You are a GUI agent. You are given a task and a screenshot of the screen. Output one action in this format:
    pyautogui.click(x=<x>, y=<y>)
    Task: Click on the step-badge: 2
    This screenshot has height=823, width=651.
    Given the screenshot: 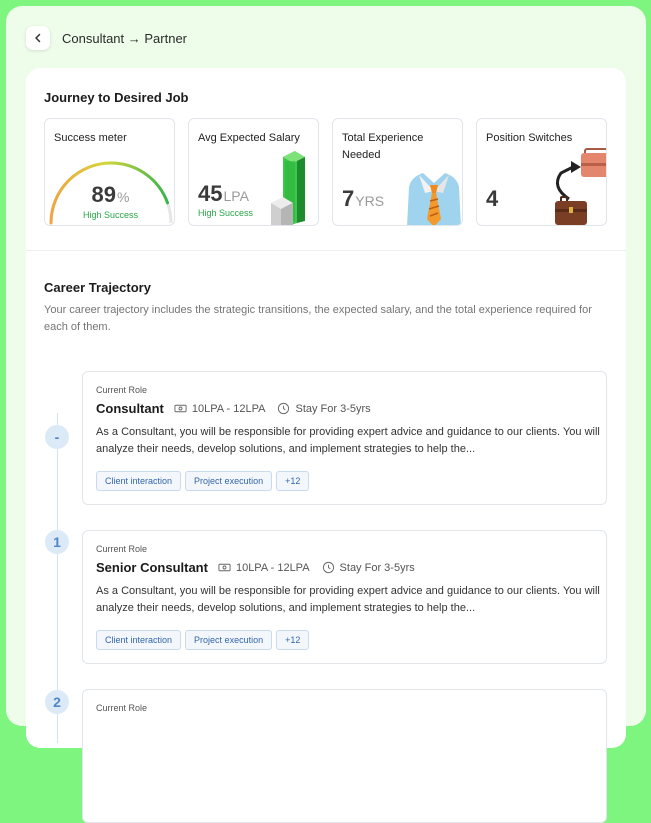 What is the action you would take?
    pyautogui.click(x=57, y=702)
    